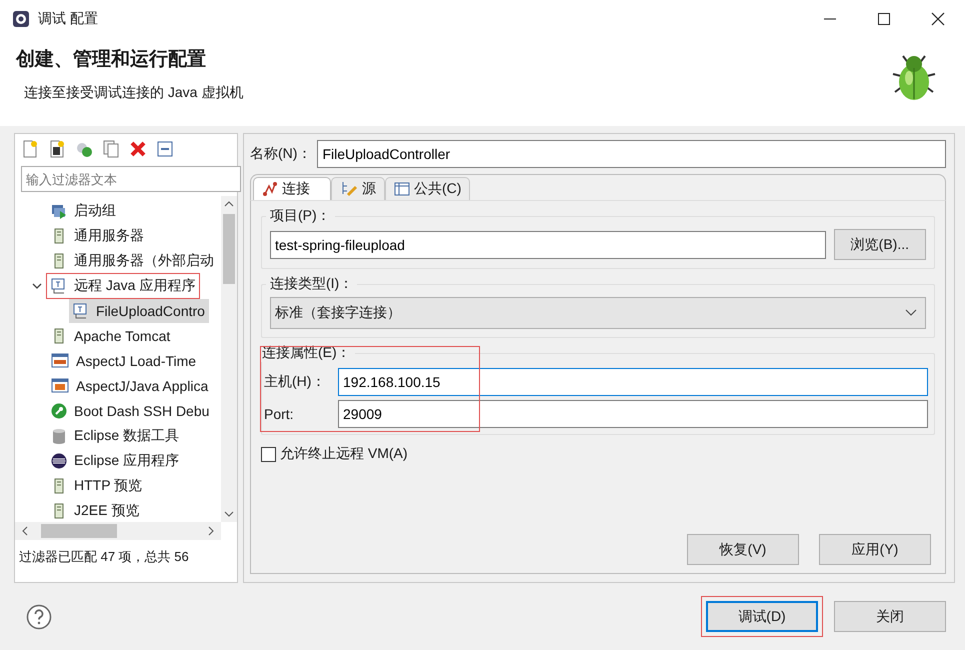 Image resolution: width=965 pixels, height=650 pixels. Describe the element at coordinates (631, 154) in the screenshot. I see `name-field: FileUploadController` at that location.